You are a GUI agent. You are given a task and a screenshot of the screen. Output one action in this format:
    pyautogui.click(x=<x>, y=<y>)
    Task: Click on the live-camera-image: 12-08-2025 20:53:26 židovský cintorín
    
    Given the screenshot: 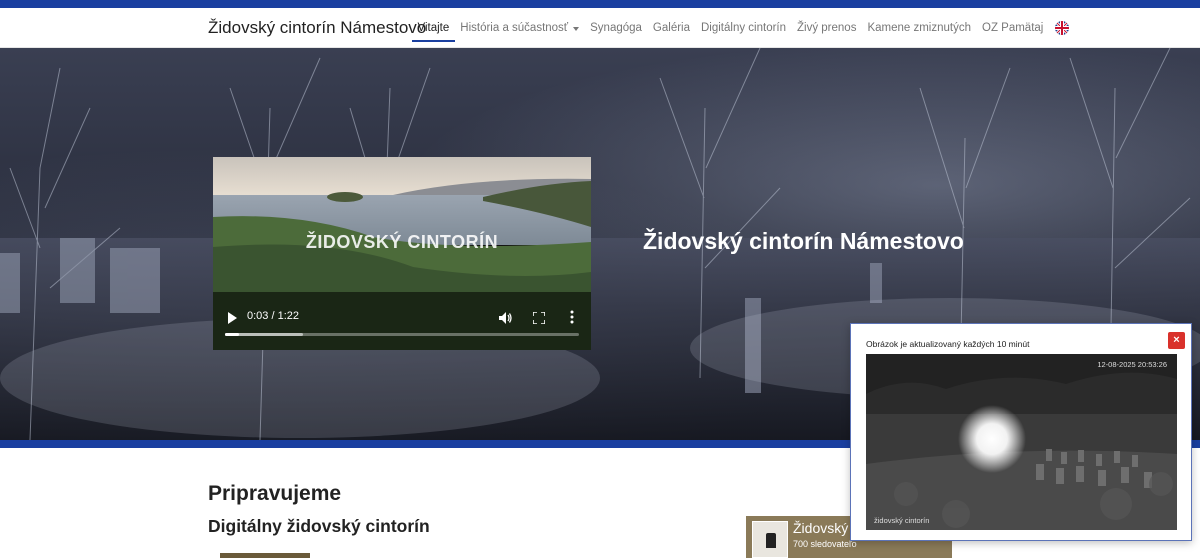 What is the action you would take?
    pyautogui.click(x=1021, y=442)
    